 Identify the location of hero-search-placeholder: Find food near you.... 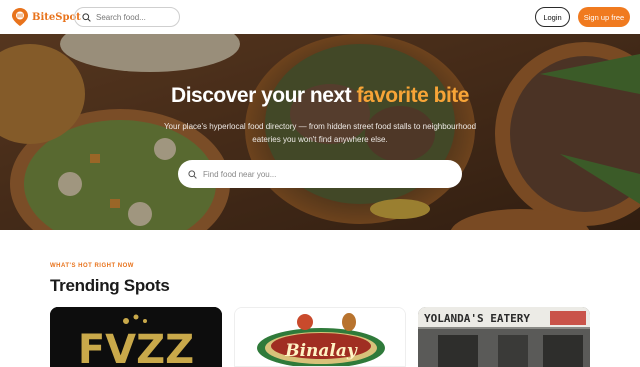
(240, 174).